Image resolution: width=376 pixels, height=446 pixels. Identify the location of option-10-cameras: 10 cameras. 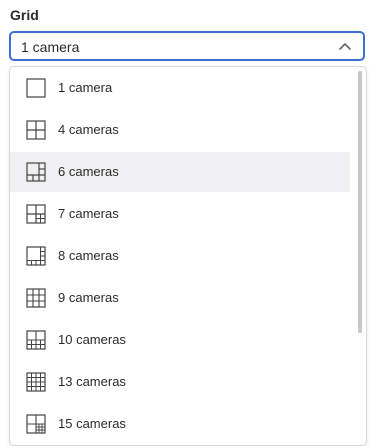
(180, 340).